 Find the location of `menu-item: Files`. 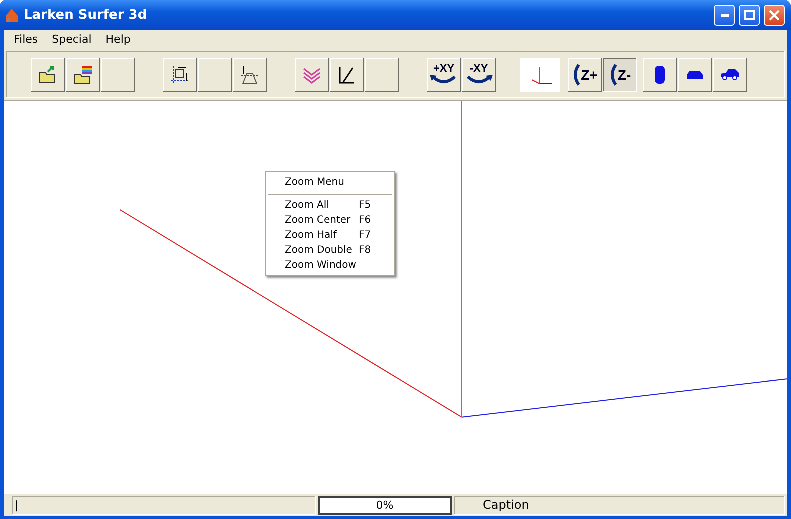

menu-item: Files is located at coordinates (26, 39).